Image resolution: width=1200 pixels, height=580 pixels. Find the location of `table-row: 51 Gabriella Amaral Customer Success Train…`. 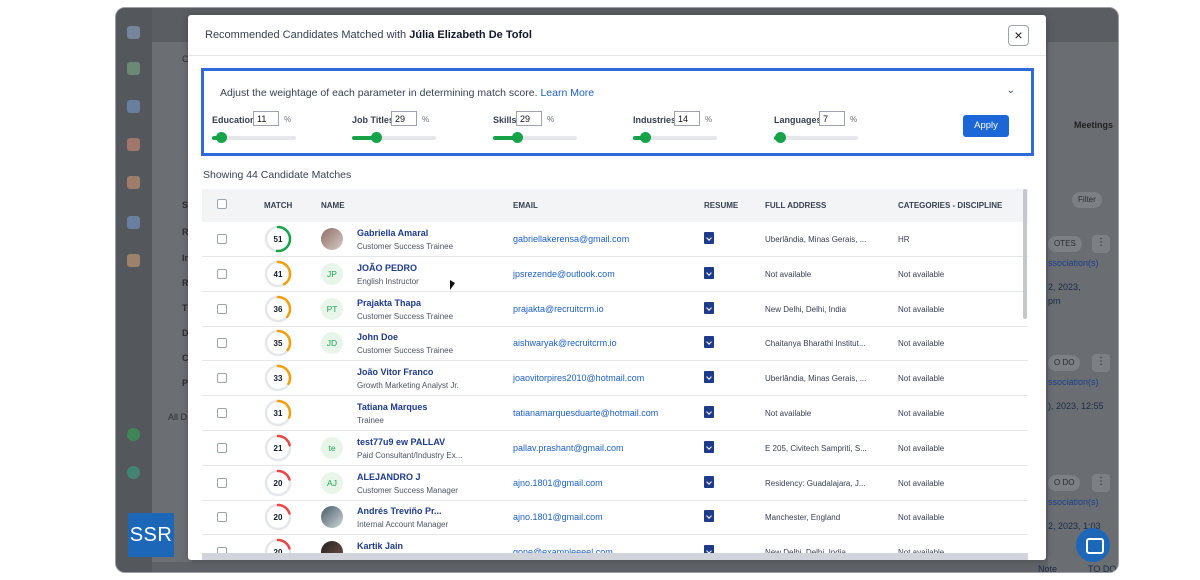

table-row: 51 Gabriella Amaral Customer Success Train… is located at coordinates (615, 239).